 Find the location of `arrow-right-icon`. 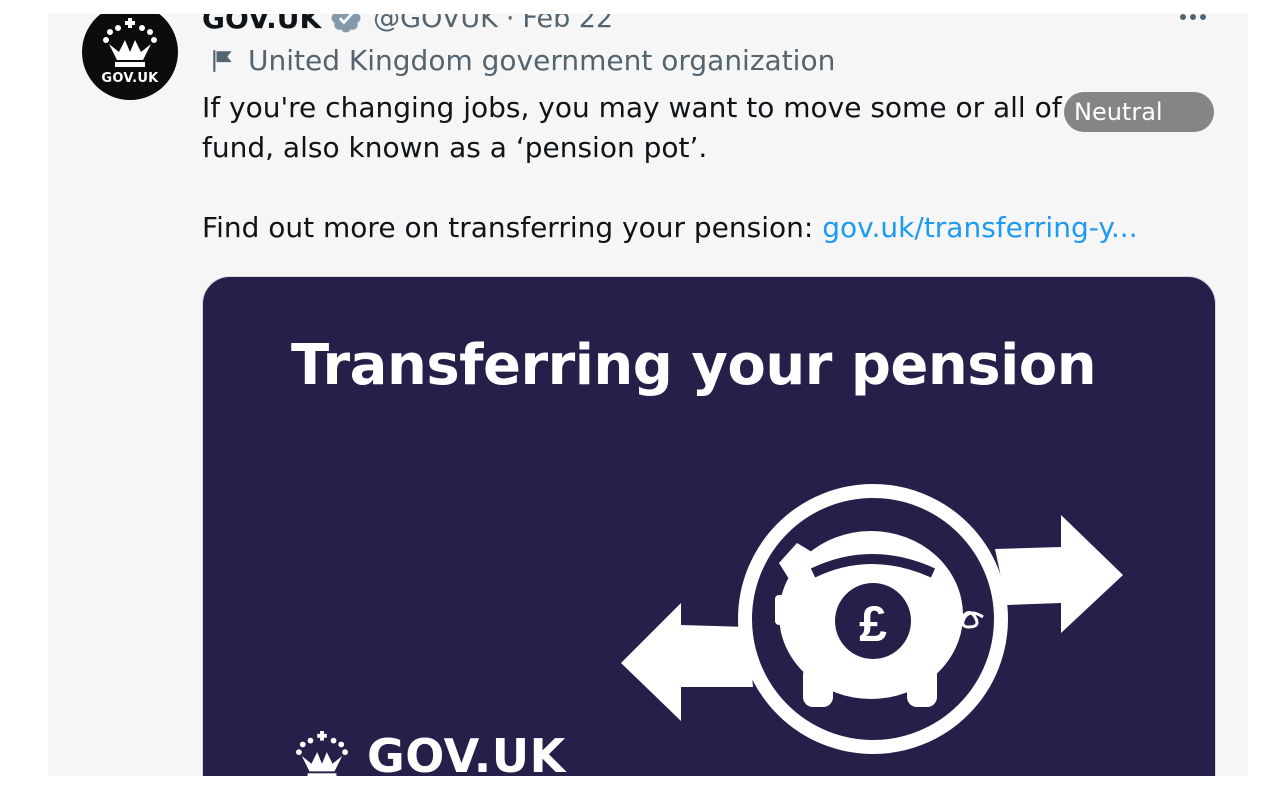

arrow-right-icon is located at coordinates (1059, 574).